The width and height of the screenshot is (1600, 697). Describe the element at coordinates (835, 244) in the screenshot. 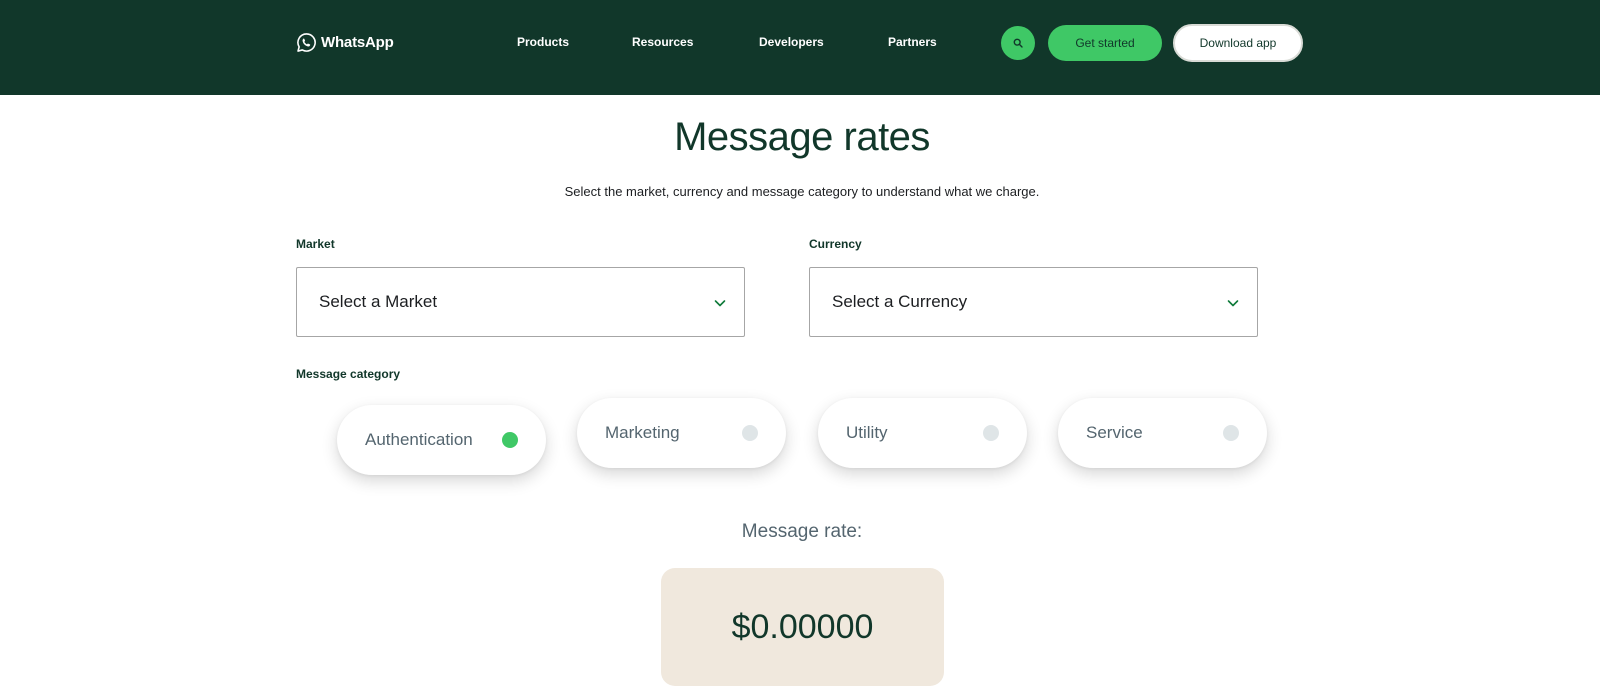

I see `currency-label: Currency` at that location.